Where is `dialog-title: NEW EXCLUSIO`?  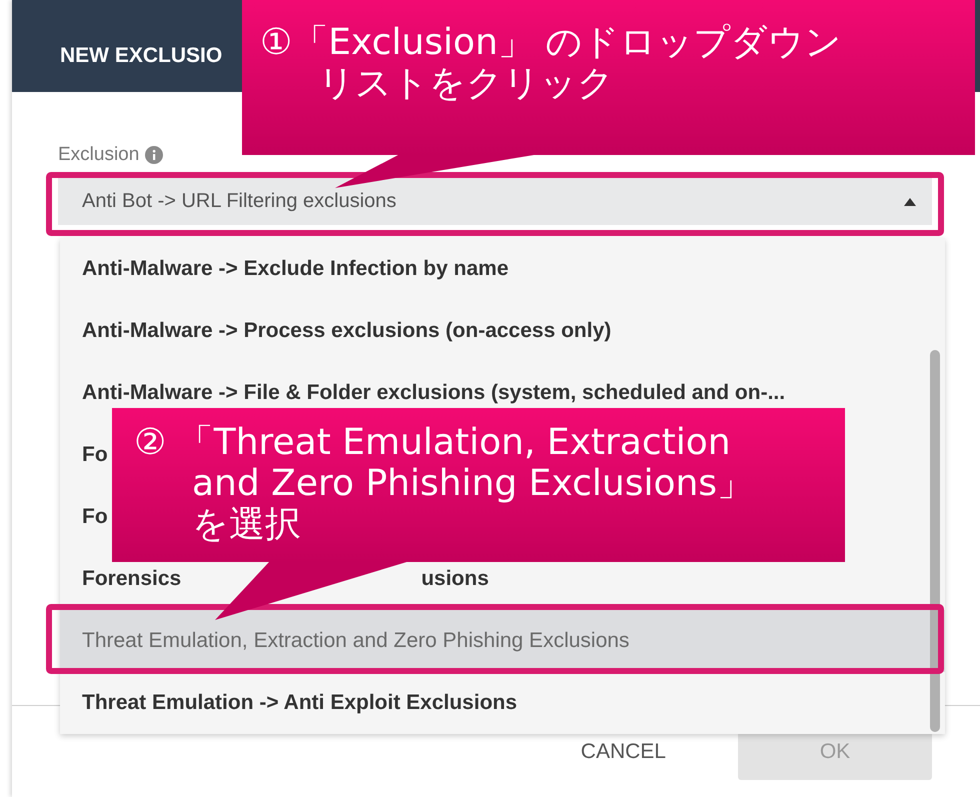
dialog-title: NEW EXCLUSIO is located at coordinates (141, 56).